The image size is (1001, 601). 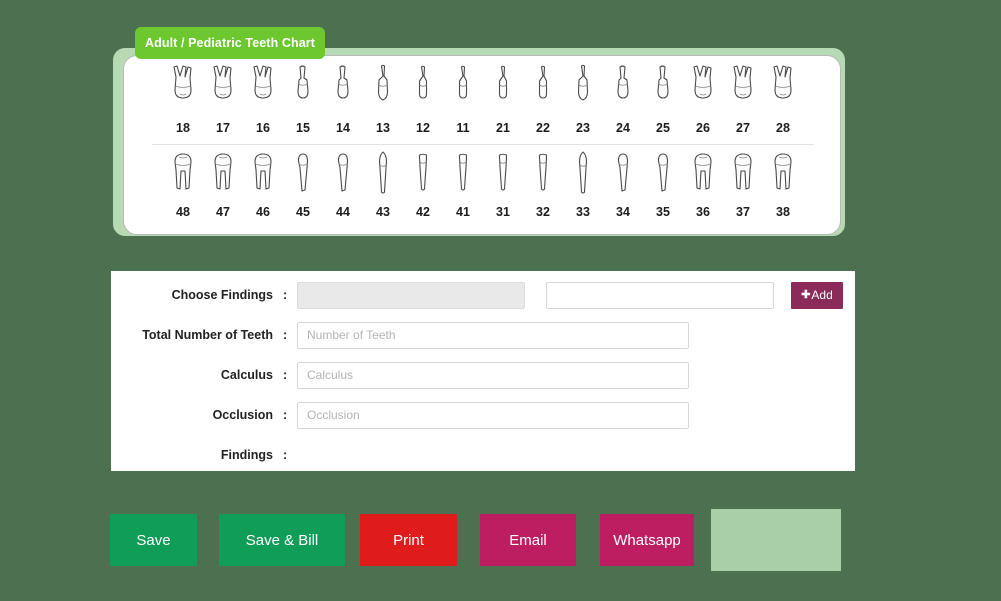 What do you see at coordinates (285, 295) in the screenshot?
I see `colon-choose-findings: :` at bounding box center [285, 295].